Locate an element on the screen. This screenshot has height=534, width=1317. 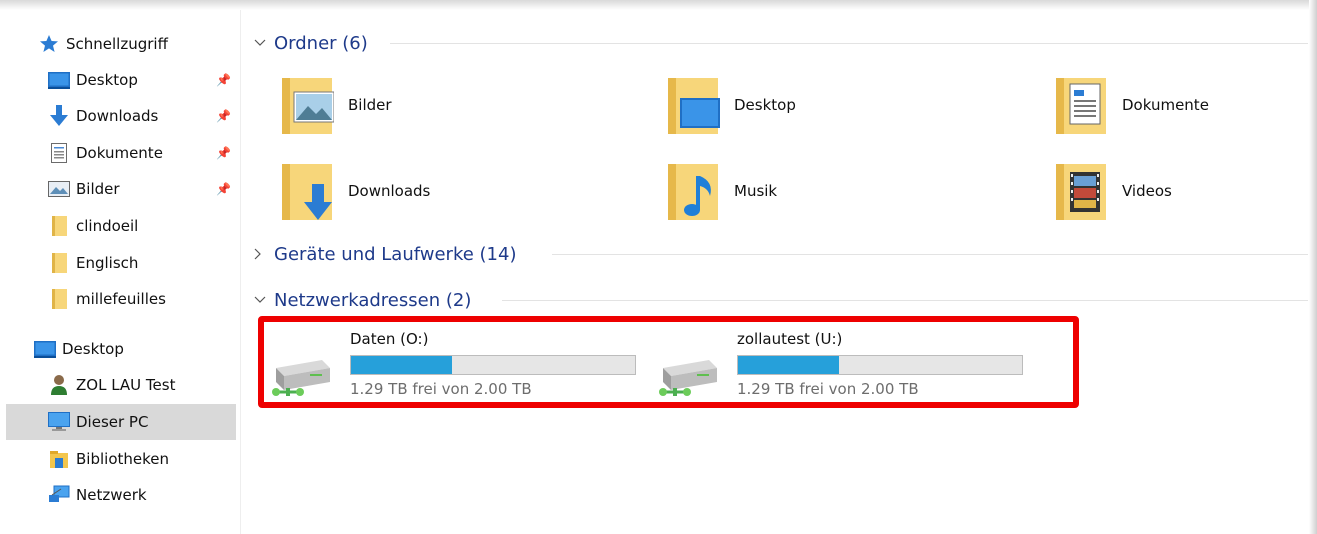
pictures-icon is located at coordinates (59, 189).